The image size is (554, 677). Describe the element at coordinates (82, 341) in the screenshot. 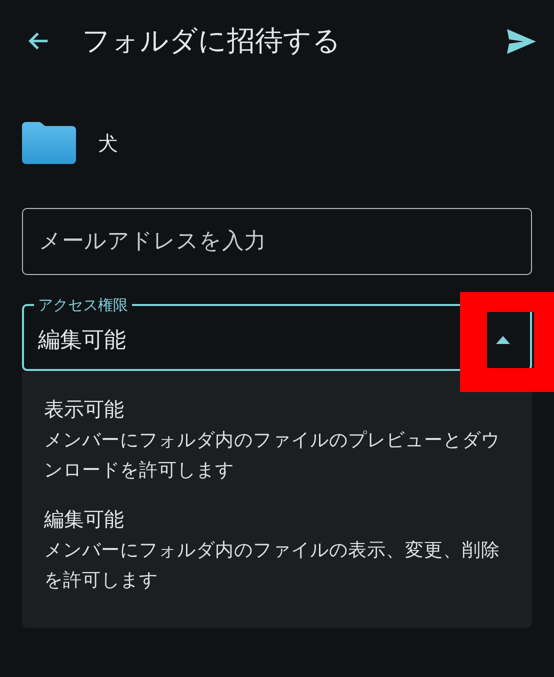

I see `access-field-value: 編集可能` at that location.